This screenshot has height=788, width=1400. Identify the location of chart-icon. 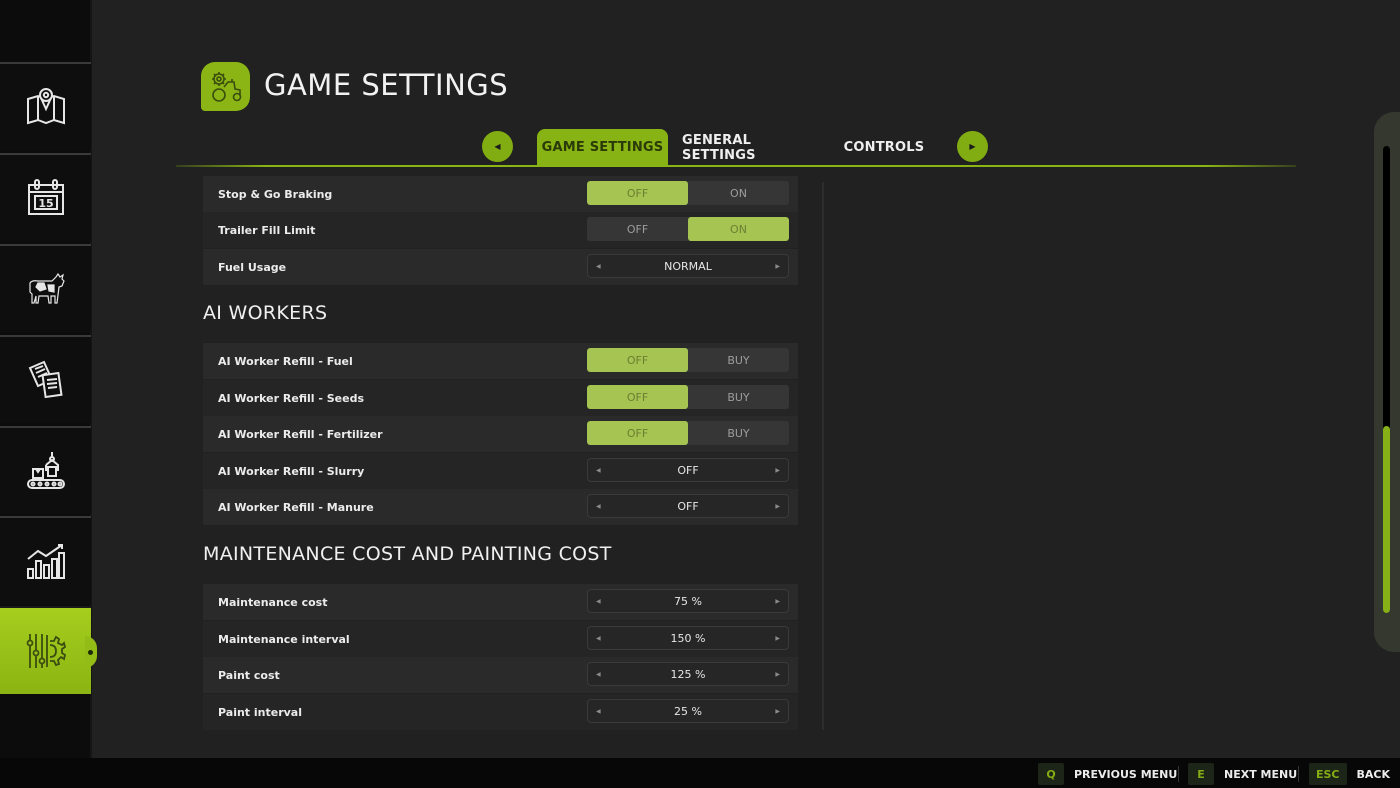
(45, 561).